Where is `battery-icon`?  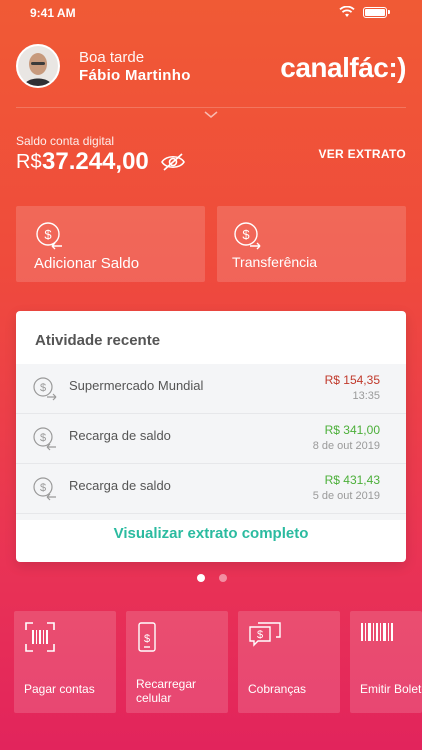
battery-icon is located at coordinates (375, 12).